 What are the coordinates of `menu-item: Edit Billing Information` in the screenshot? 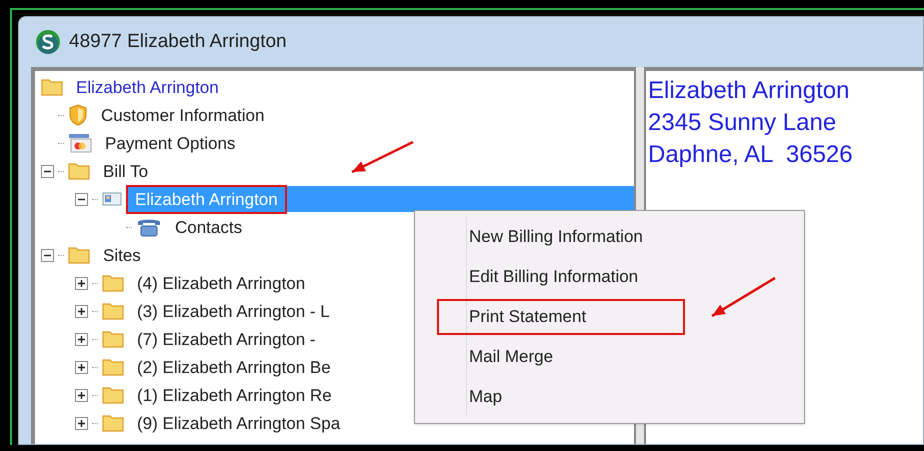 It's located at (561, 277).